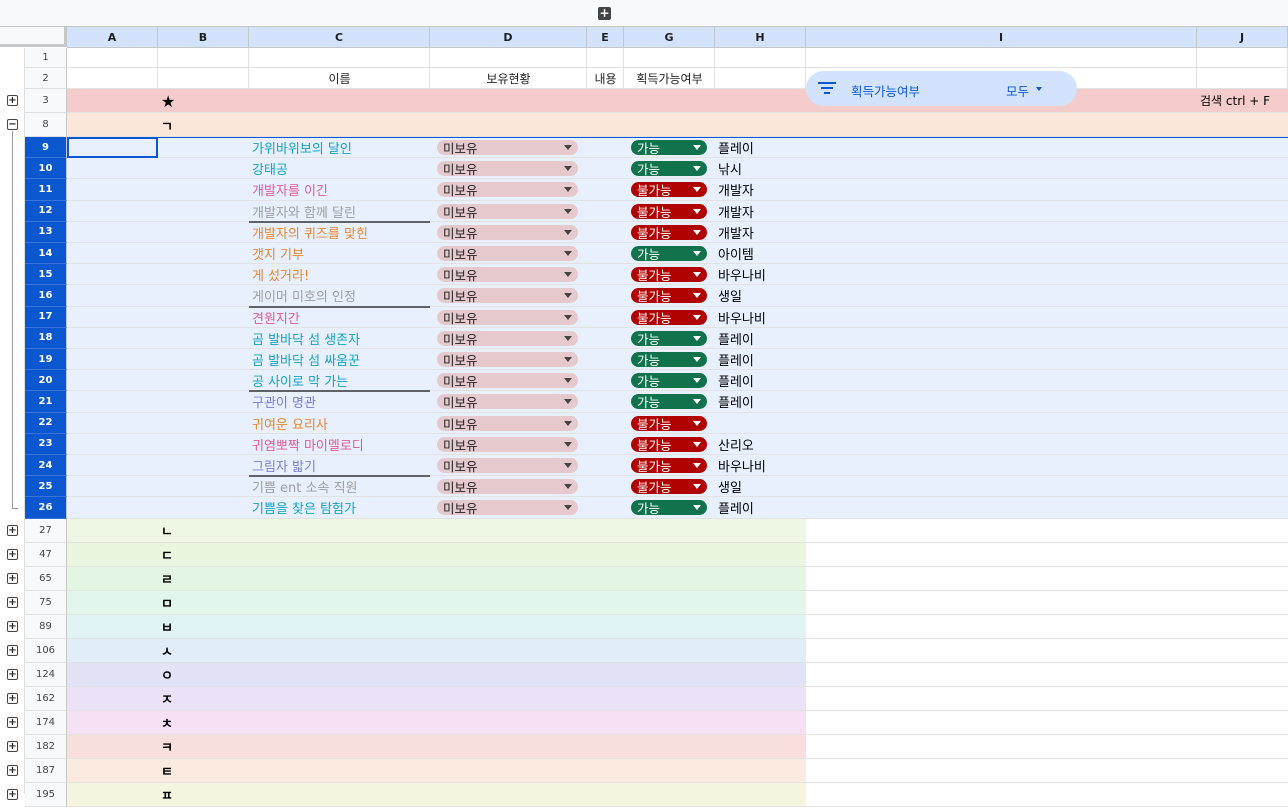 This screenshot has width=1288, height=807. I want to click on row-header: 8, so click(46, 125).